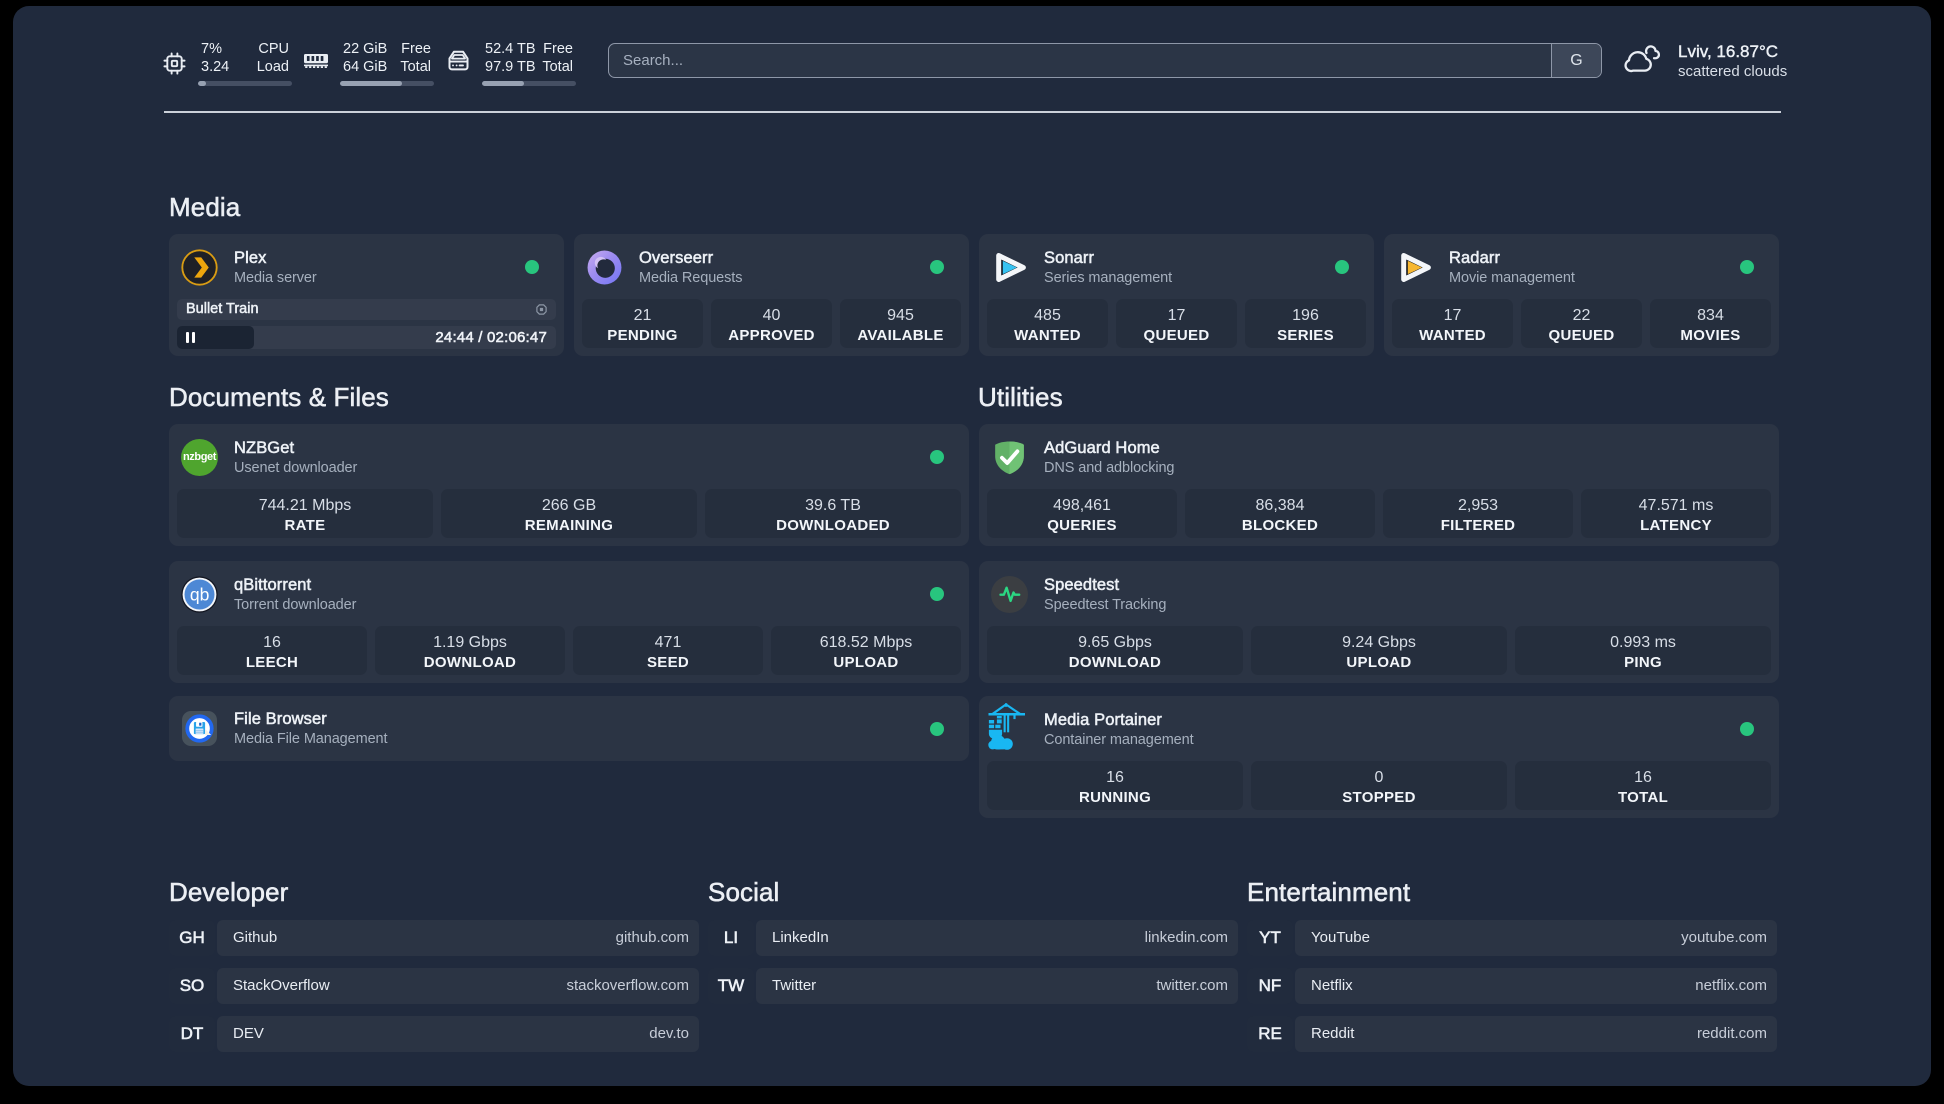 The width and height of the screenshot is (1944, 1104). Describe the element at coordinates (200, 595) in the screenshot. I see `svg-text: qb` at that location.